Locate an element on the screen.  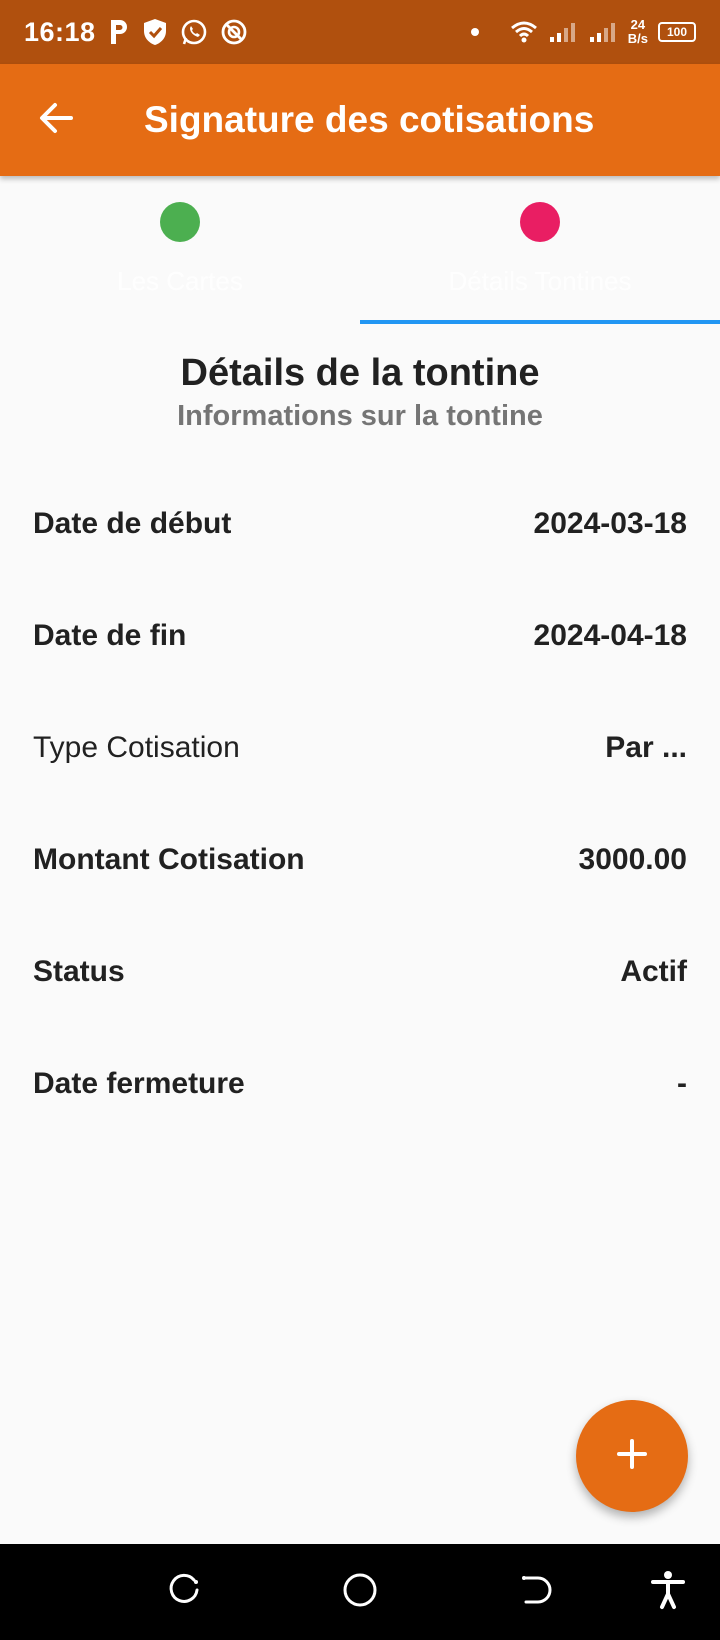
nav-back-icon is located at coordinates (536, 1592).